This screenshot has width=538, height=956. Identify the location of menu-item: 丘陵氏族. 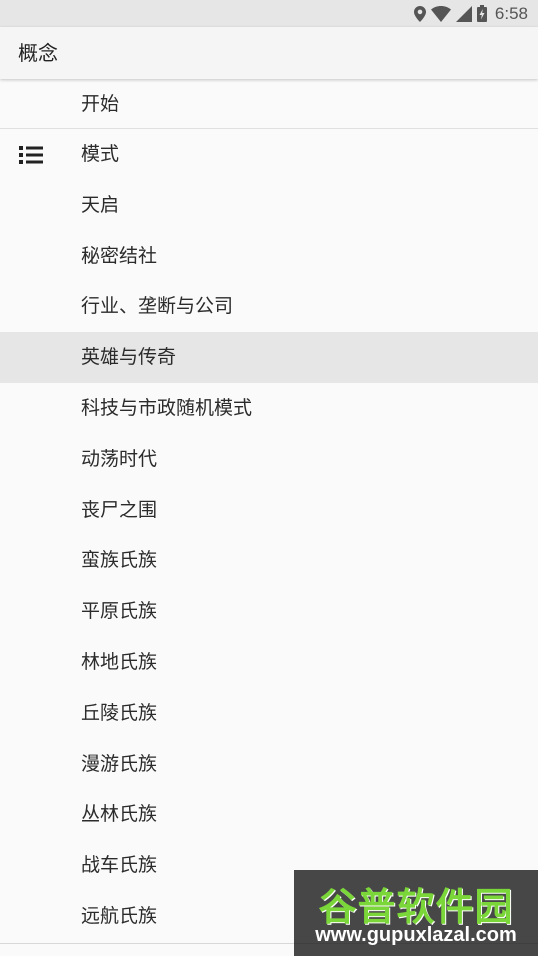
(269, 713).